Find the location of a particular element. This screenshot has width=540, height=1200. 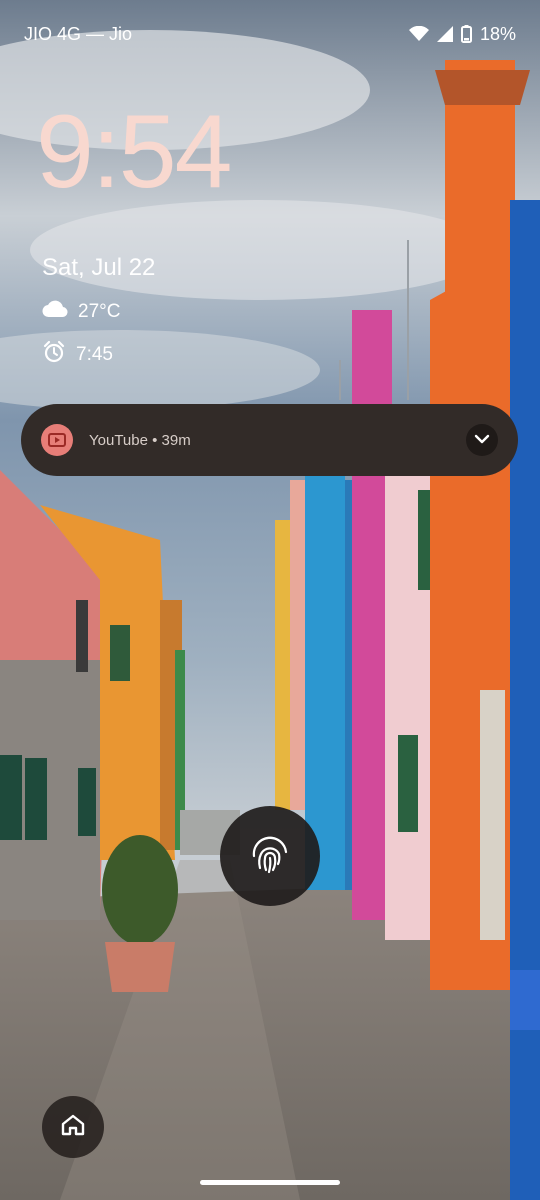

lock-clock: 9:54 is located at coordinates (134, 152).